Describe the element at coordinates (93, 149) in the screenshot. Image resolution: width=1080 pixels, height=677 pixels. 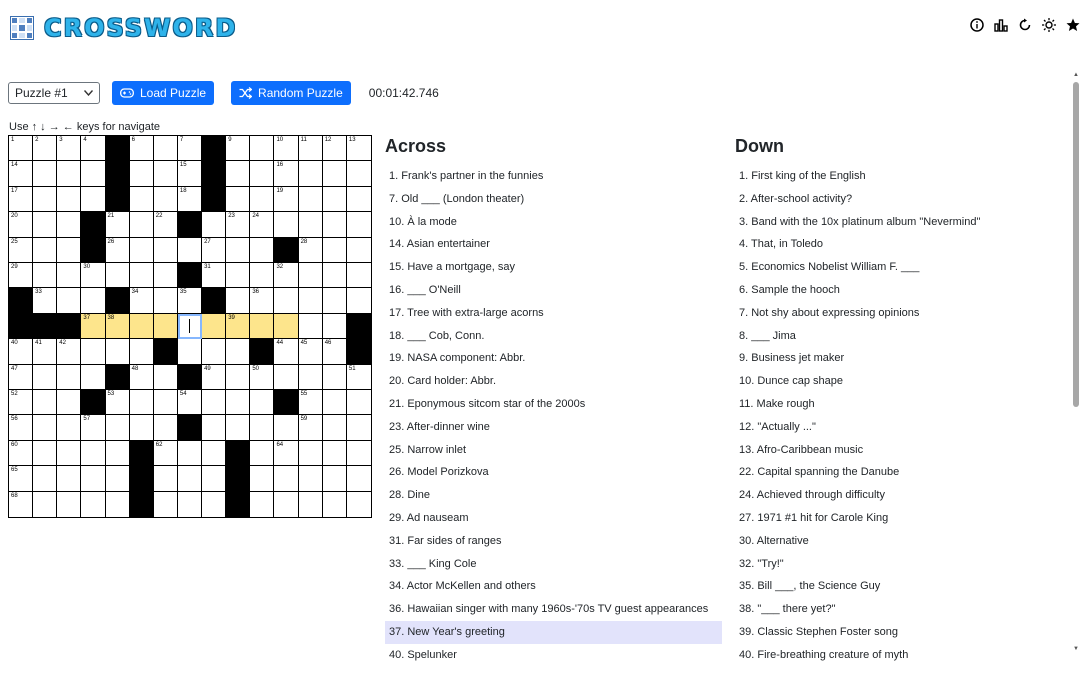
I see `grid-cell: 4` at that location.